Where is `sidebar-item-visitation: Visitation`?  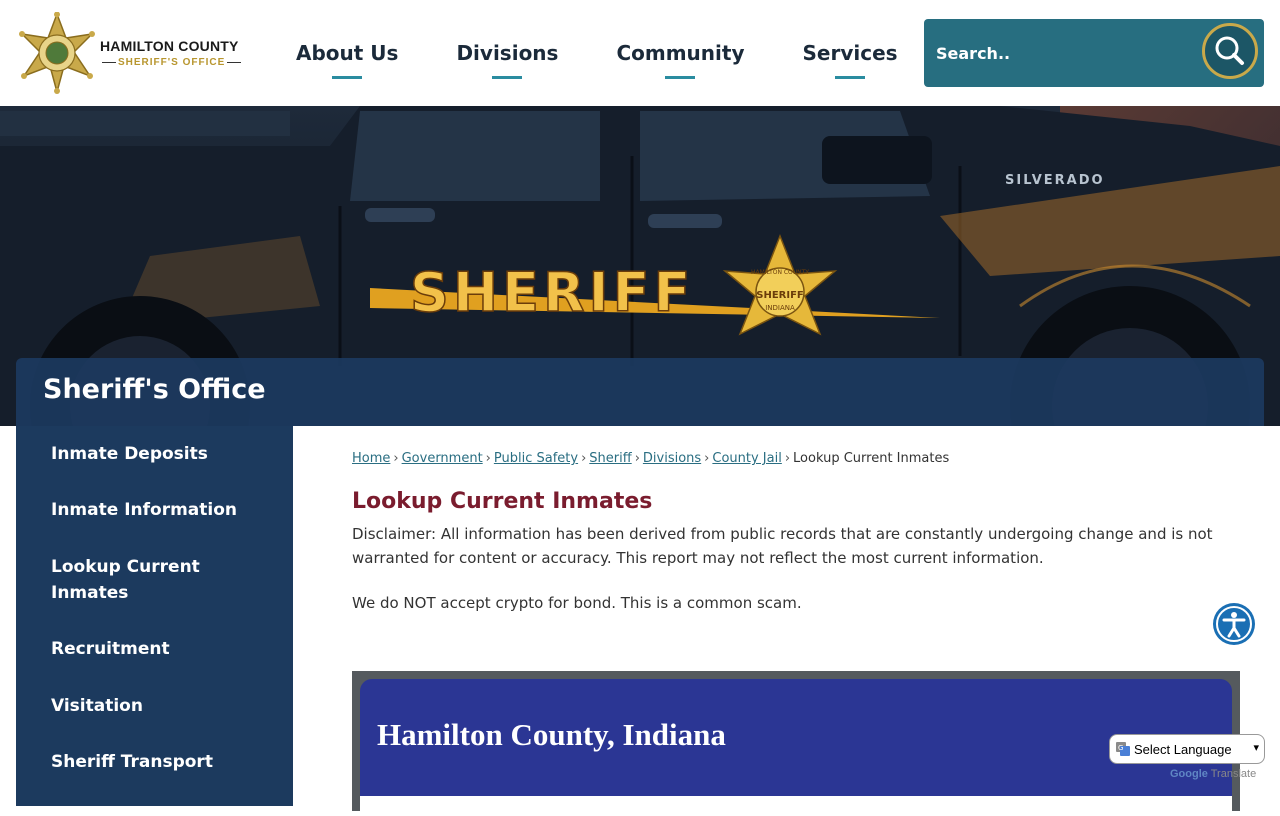 sidebar-item-visitation: Visitation is located at coordinates (97, 706).